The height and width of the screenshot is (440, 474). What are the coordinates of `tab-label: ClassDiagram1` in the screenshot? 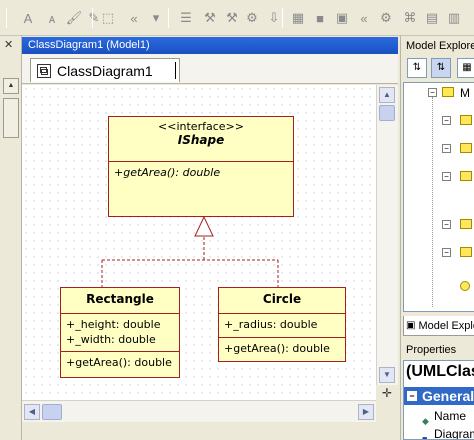 It's located at (105, 70).